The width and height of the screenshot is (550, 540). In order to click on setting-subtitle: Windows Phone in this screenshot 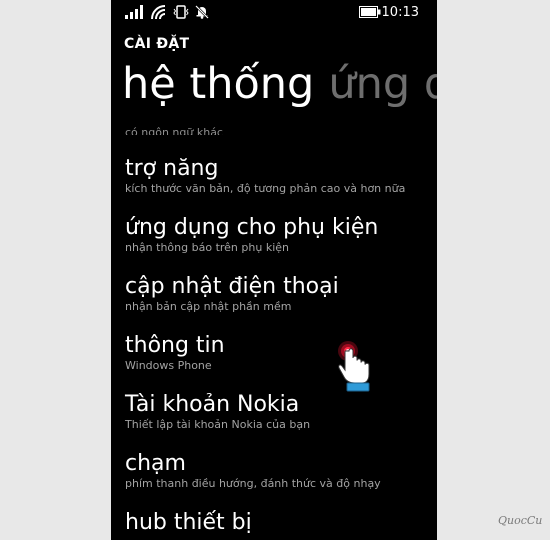, I will do `click(168, 365)`.